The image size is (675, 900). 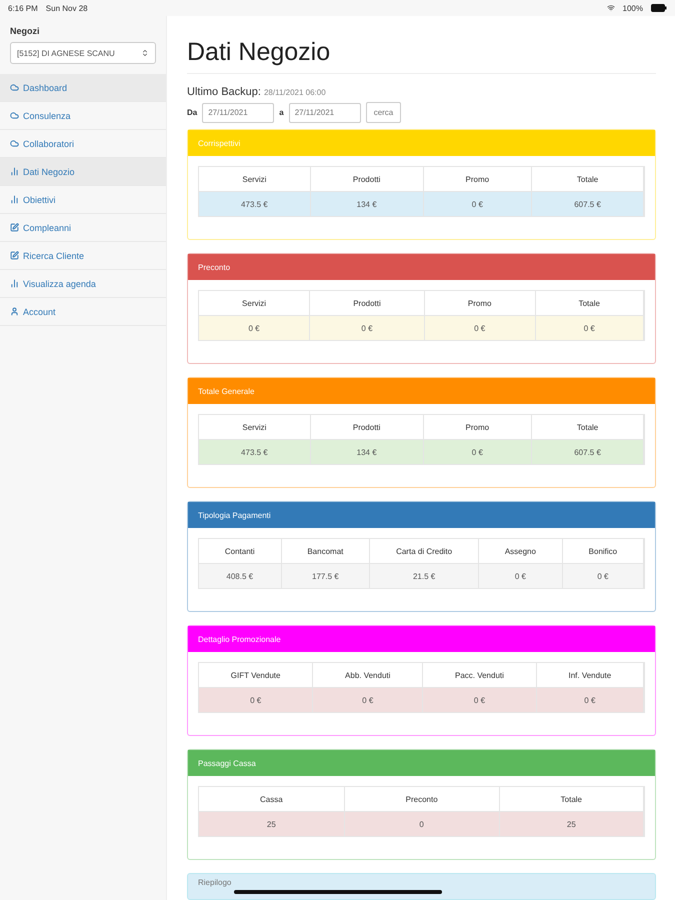 I want to click on status-date: Sun Nov 28, so click(x=67, y=8).